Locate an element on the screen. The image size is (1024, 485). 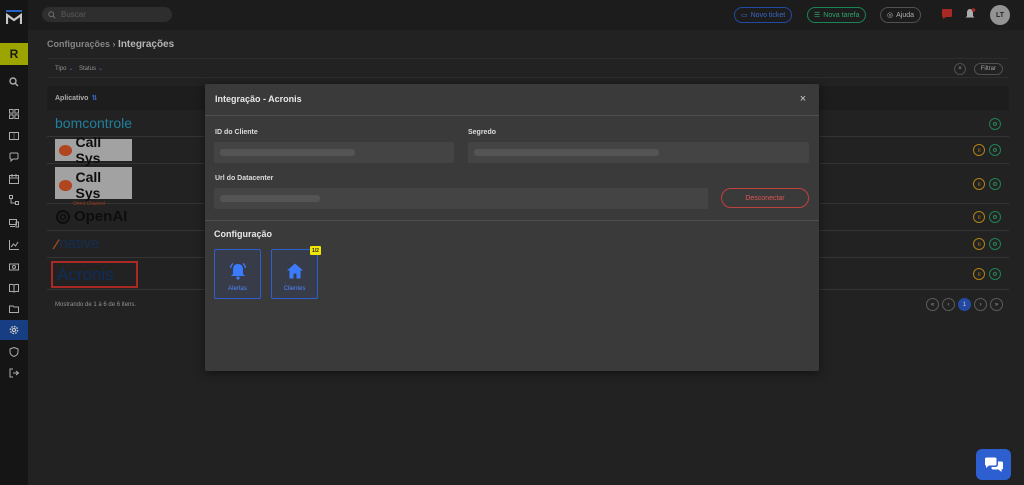
modal-header: Integração - Acronis × is located at coordinates (512, 100).